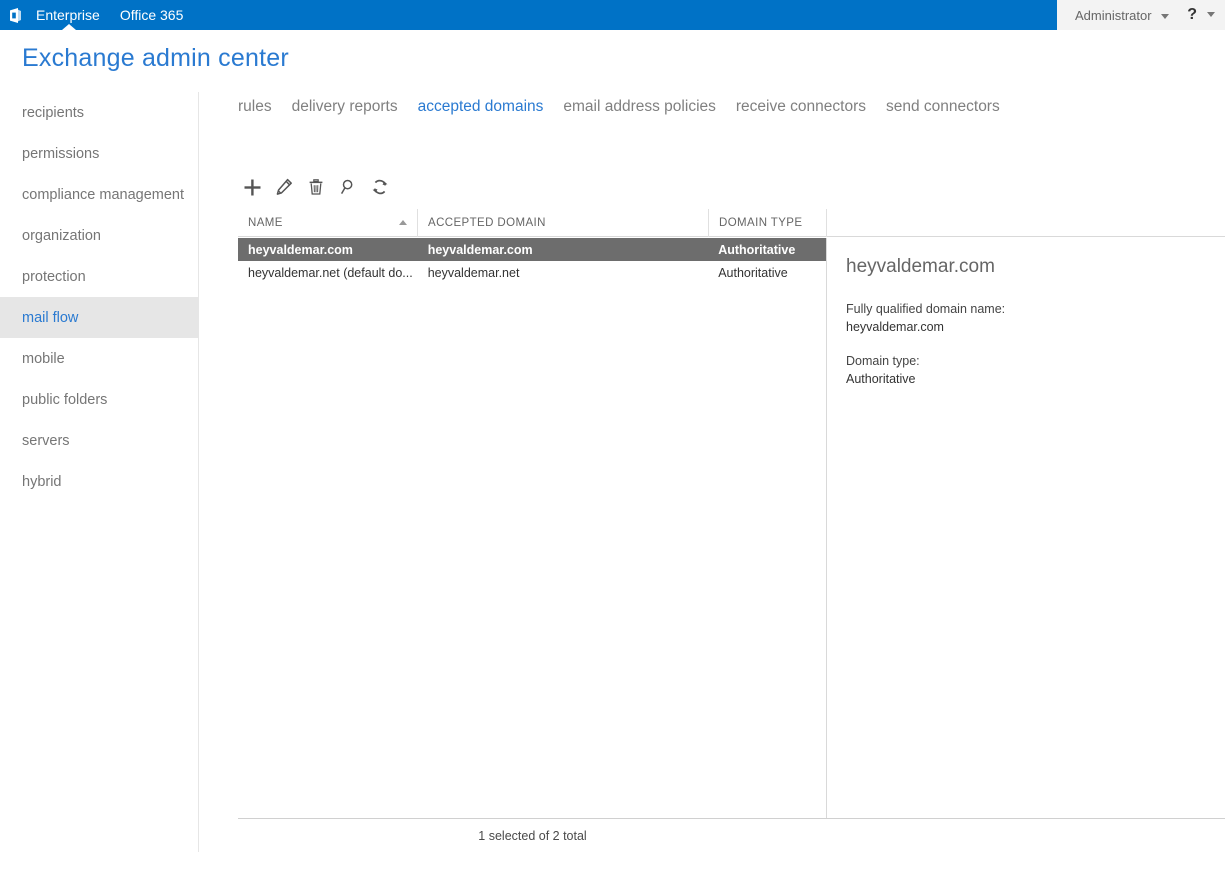 Image resolution: width=1225 pixels, height=870 pixels. What do you see at coordinates (300, 249) in the screenshot?
I see `cell-name: heyvaldemar.com` at bounding box center [300, 249].